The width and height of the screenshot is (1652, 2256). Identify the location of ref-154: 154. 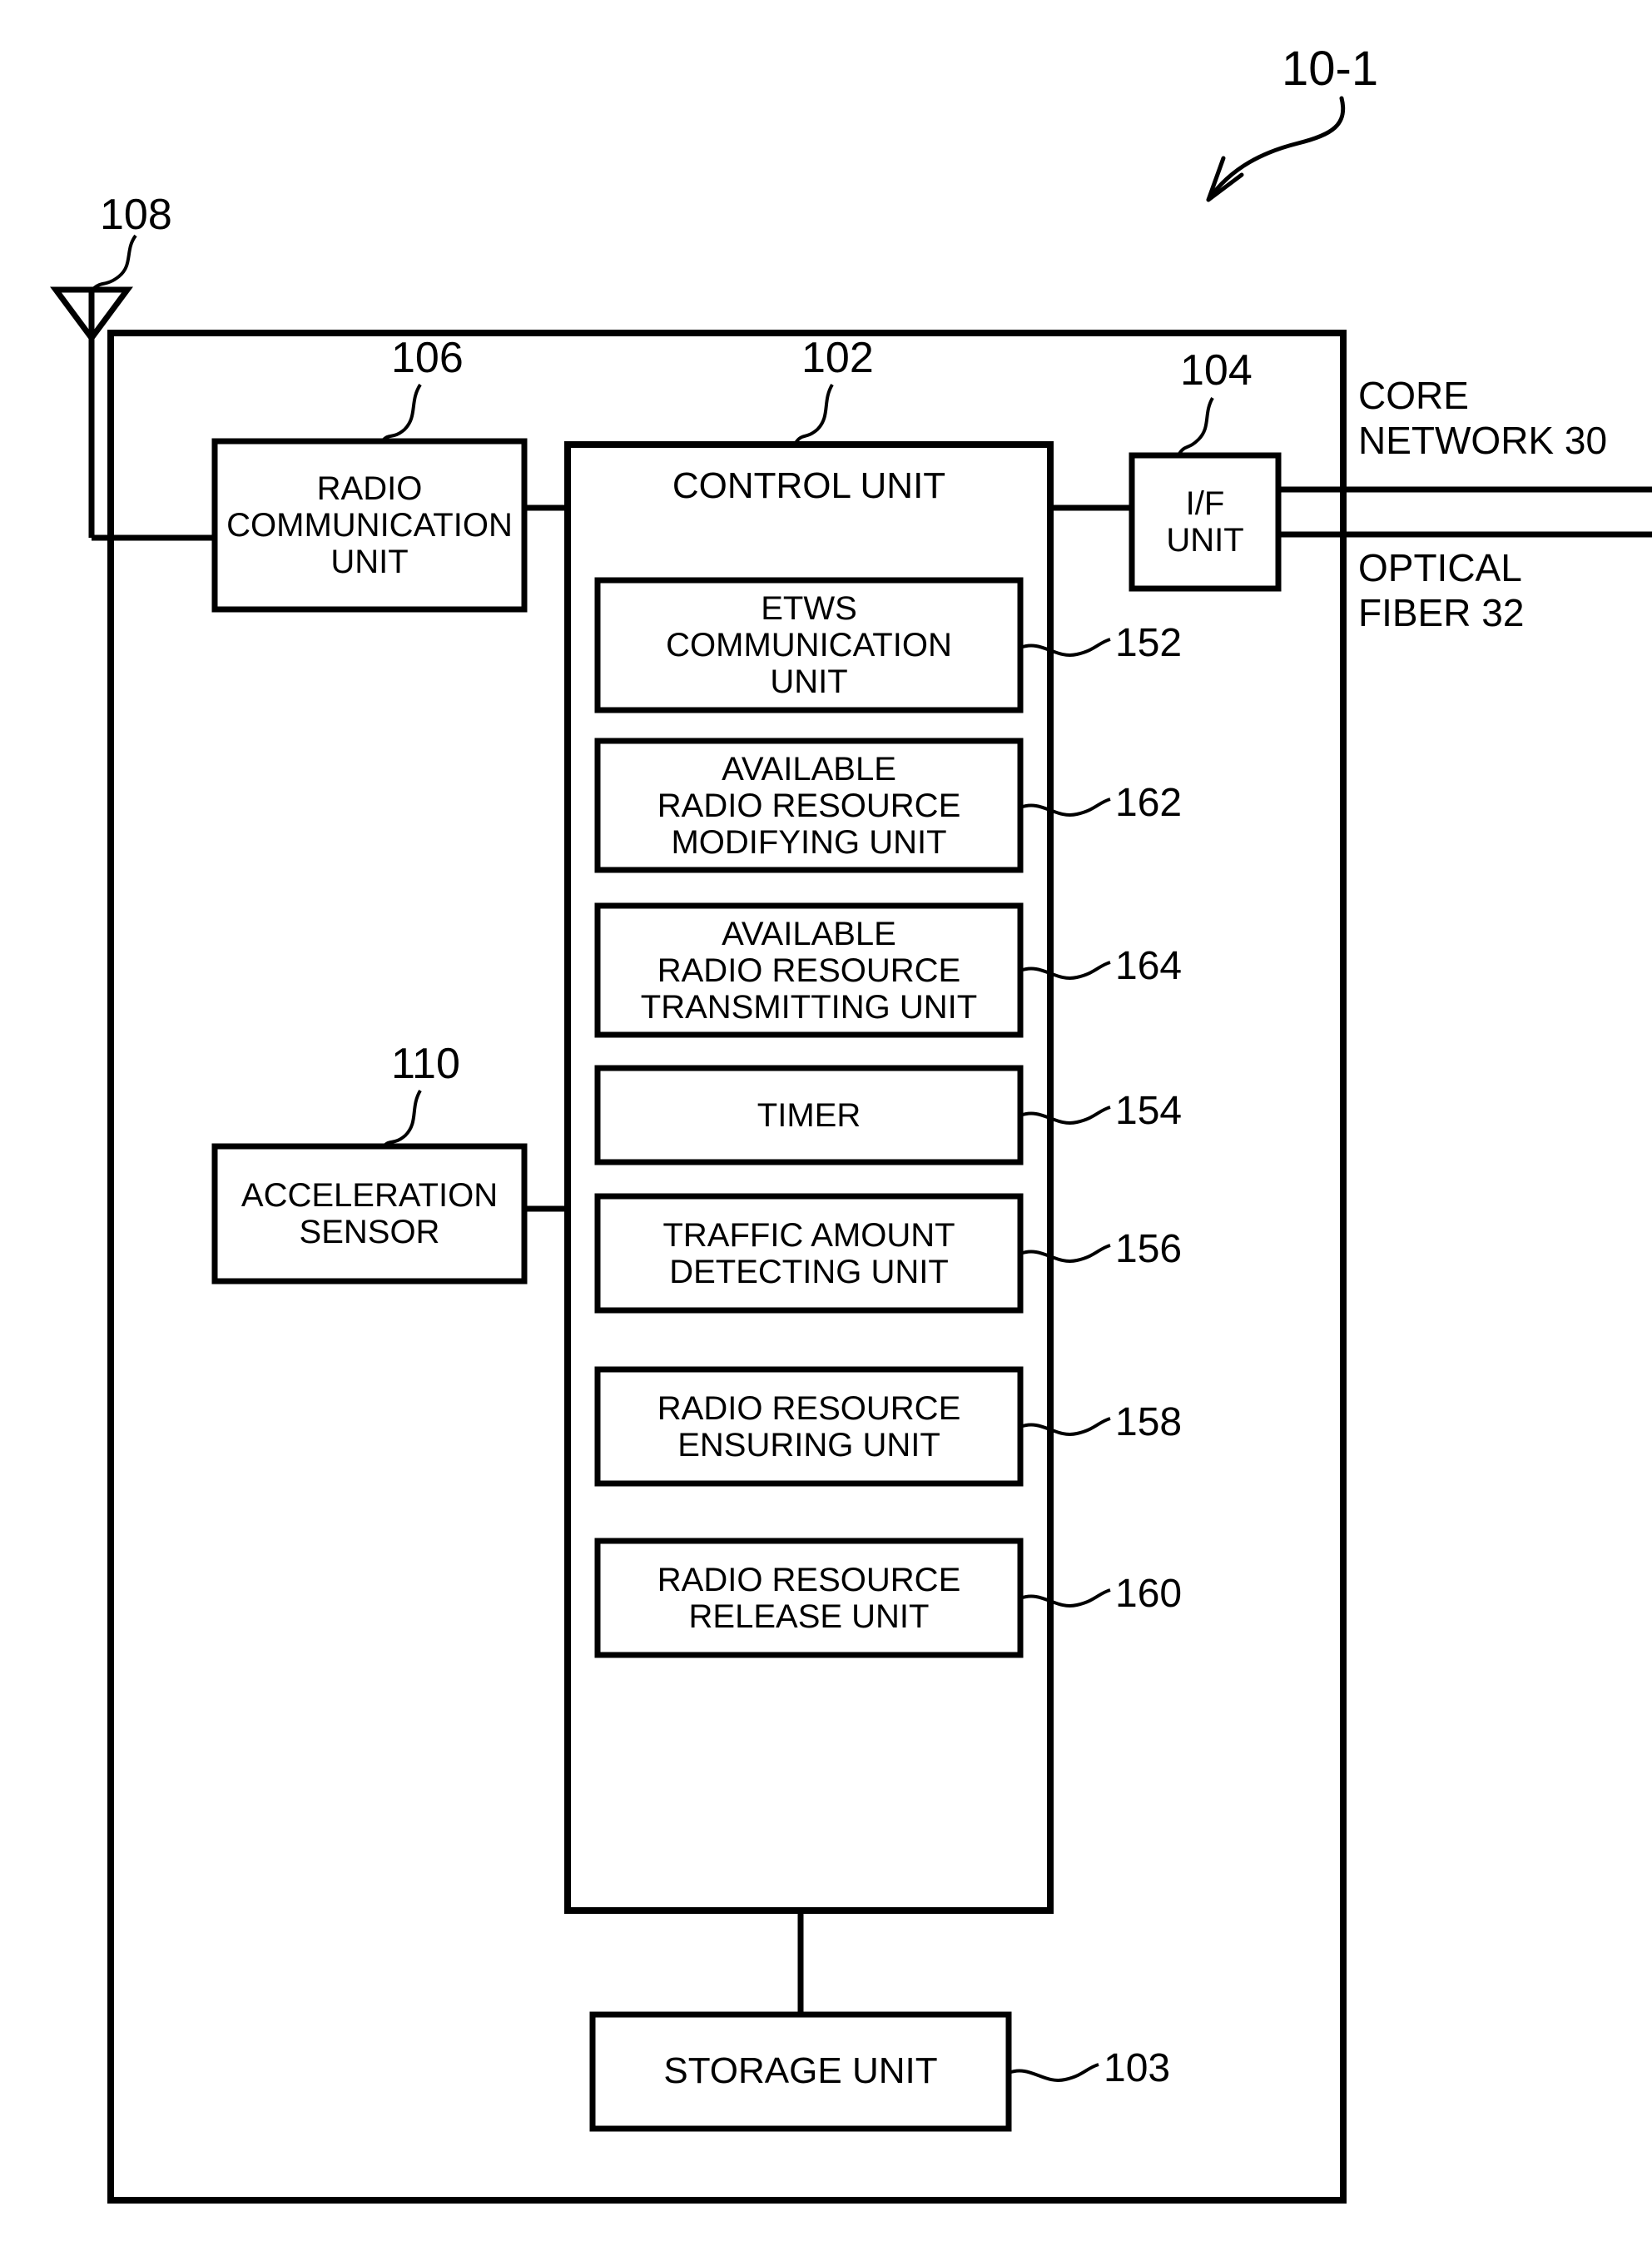
(1149, 1111).